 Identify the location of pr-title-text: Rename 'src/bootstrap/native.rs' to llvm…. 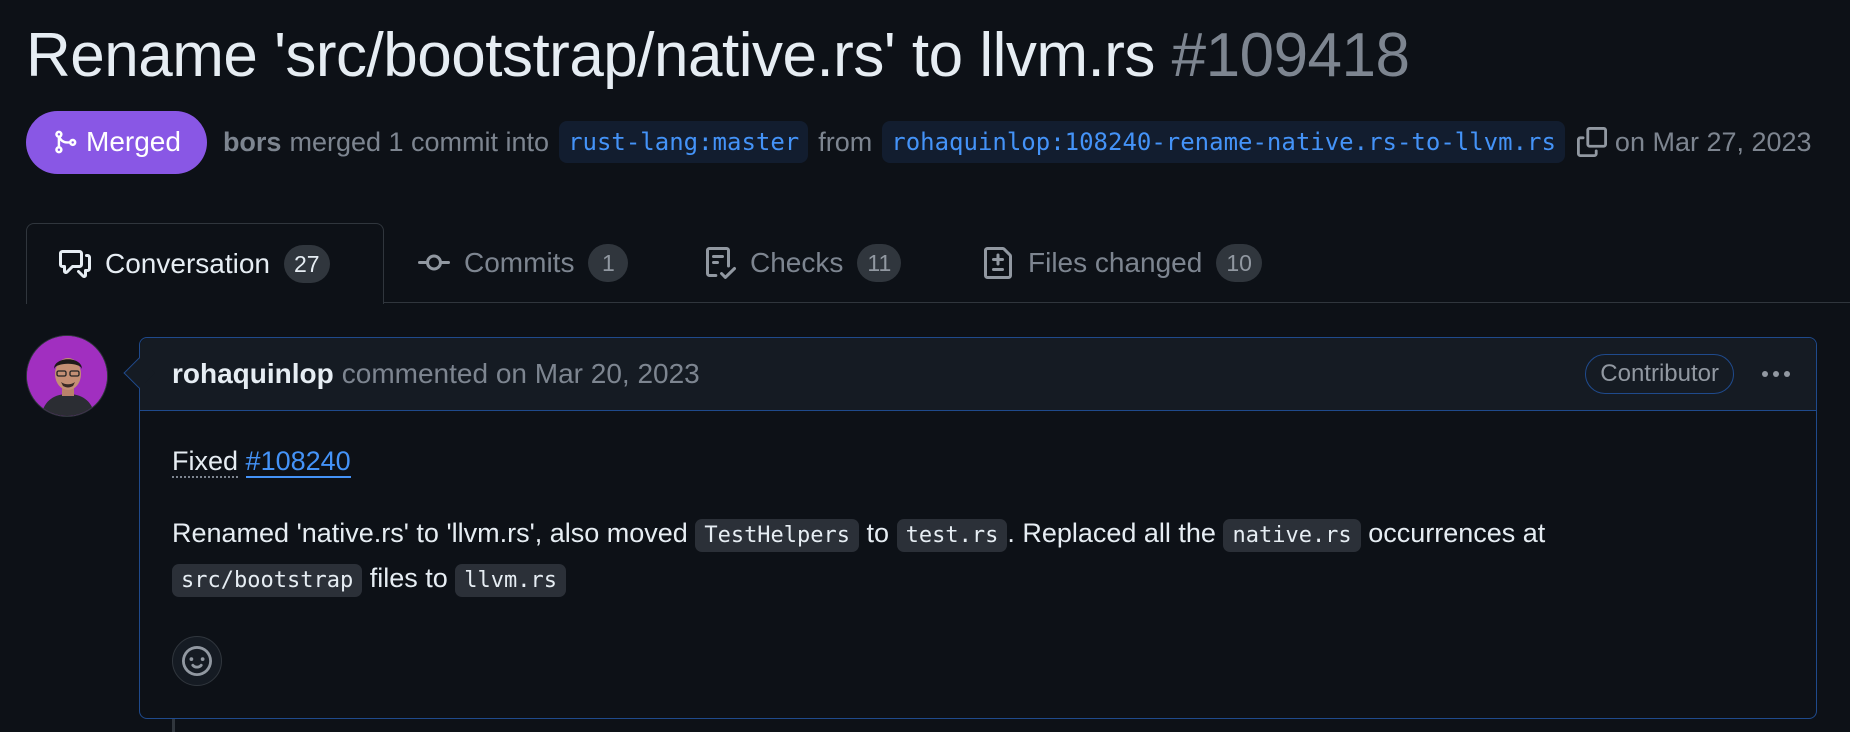
(590, 55).